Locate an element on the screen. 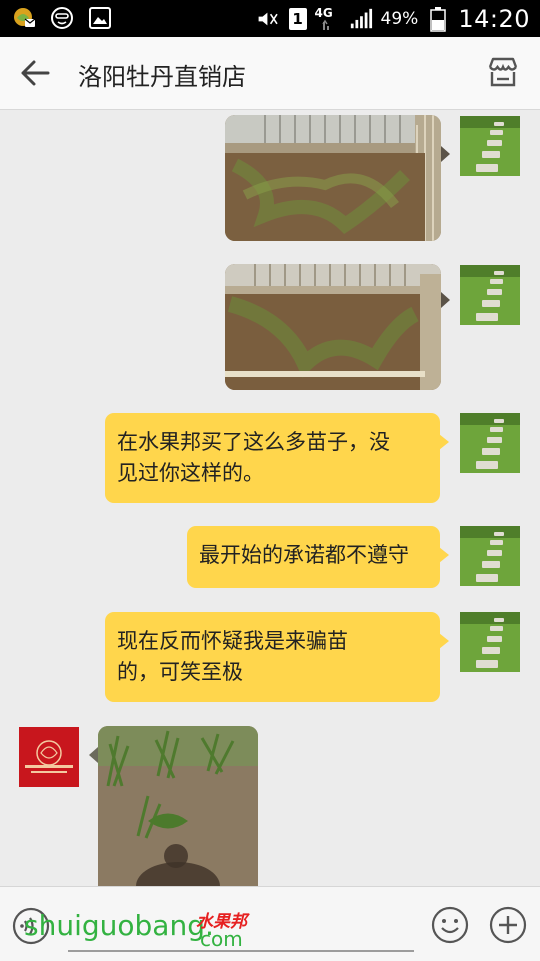  store-icon is located at coordinates (503, 72).